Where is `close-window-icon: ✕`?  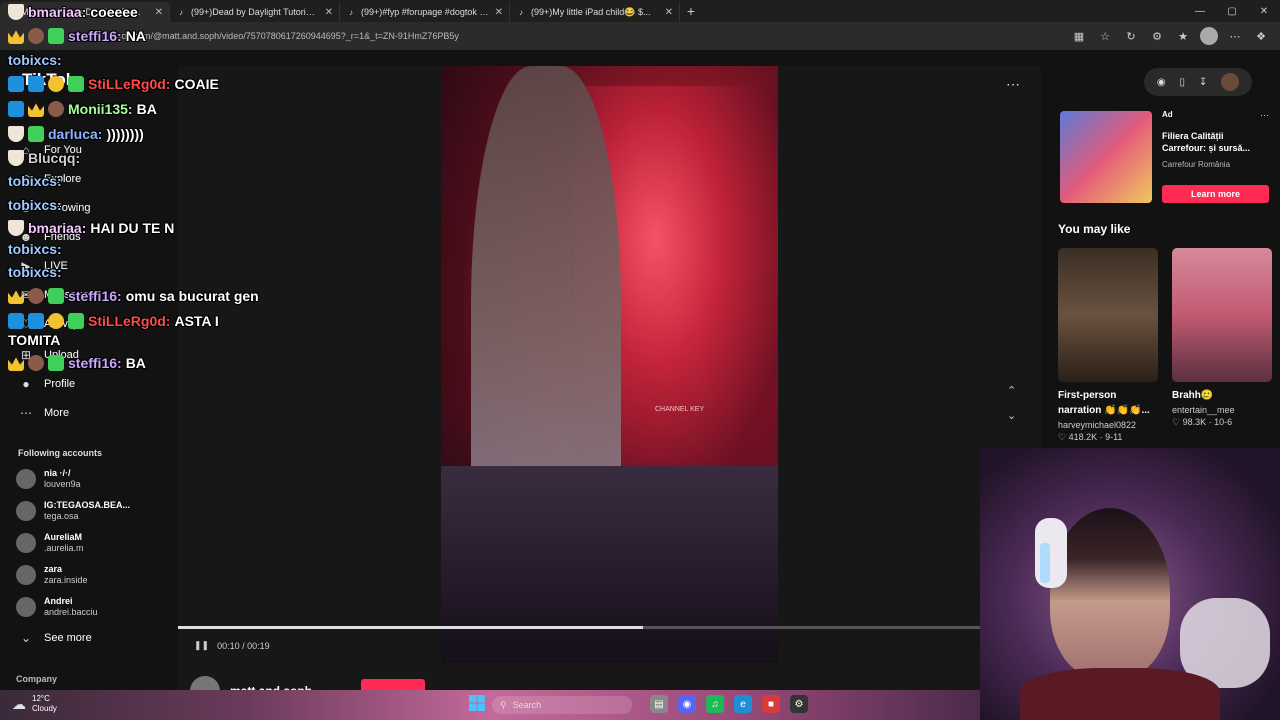
close-window-icon: ✕ is located at coordinates (1264, 11).